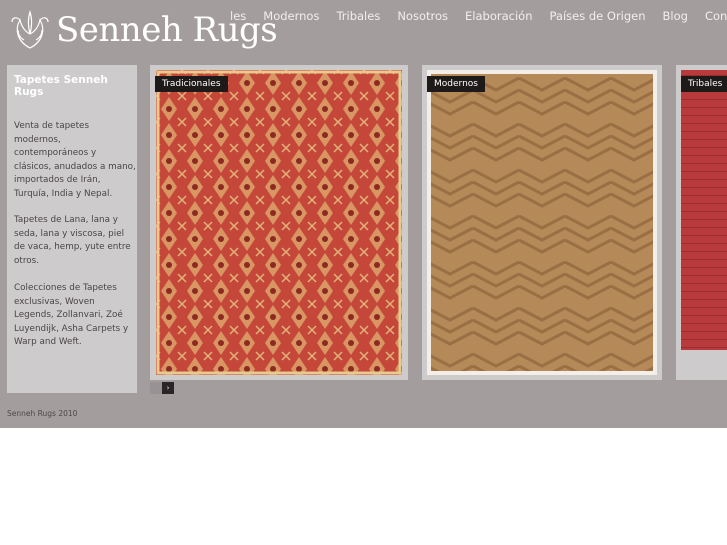 The height and width of the screenshot is (545, 727). Describe the element at coordinates (358, 16) in the screenshot. I see `nav-item-tribales: Tribales` at that location.